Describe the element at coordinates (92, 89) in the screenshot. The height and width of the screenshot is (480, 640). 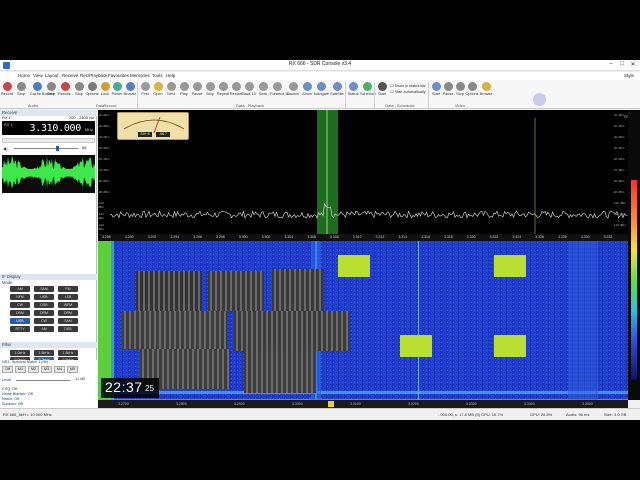
I see `options-button: Options` at that location.